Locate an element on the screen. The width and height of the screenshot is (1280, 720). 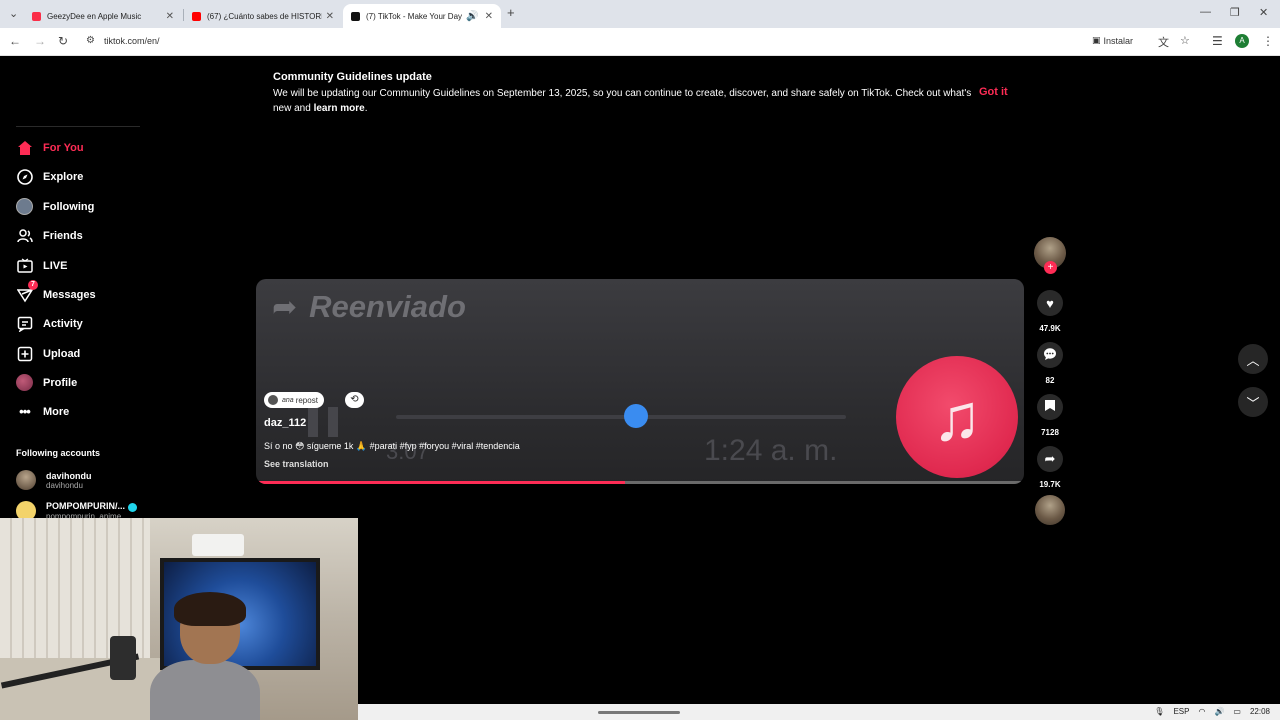
sidebar-item-live: LIVE is located at coordinates (41, 265).